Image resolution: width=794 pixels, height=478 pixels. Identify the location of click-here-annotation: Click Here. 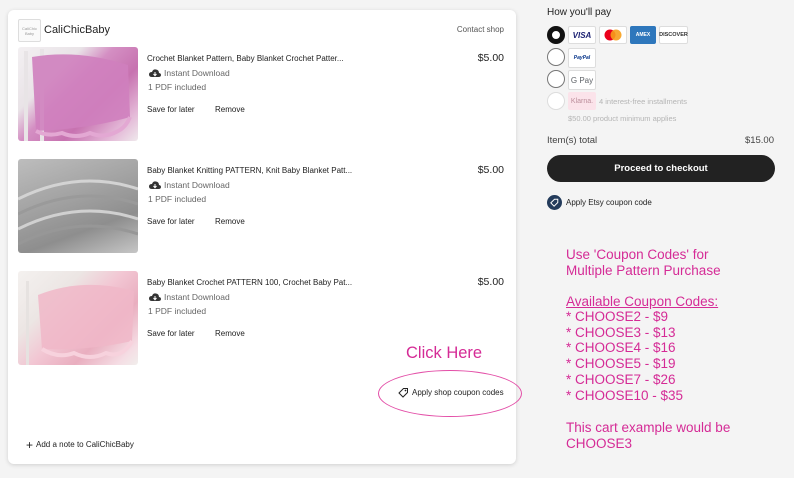
(444, 353).